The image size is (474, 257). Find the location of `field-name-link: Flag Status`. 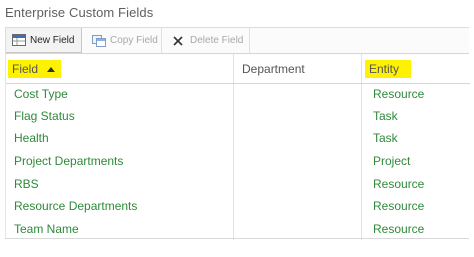

field-name-link: Flag Status is located at coordinates (44, 116).